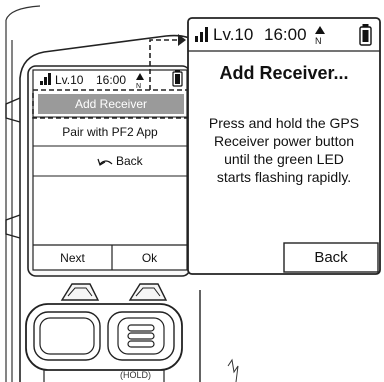  What do you see at coordinates (111, 104) in the screenshot?
I see `menu-item-add-receiver: Add Receiver` at bounding box center [111, 104].